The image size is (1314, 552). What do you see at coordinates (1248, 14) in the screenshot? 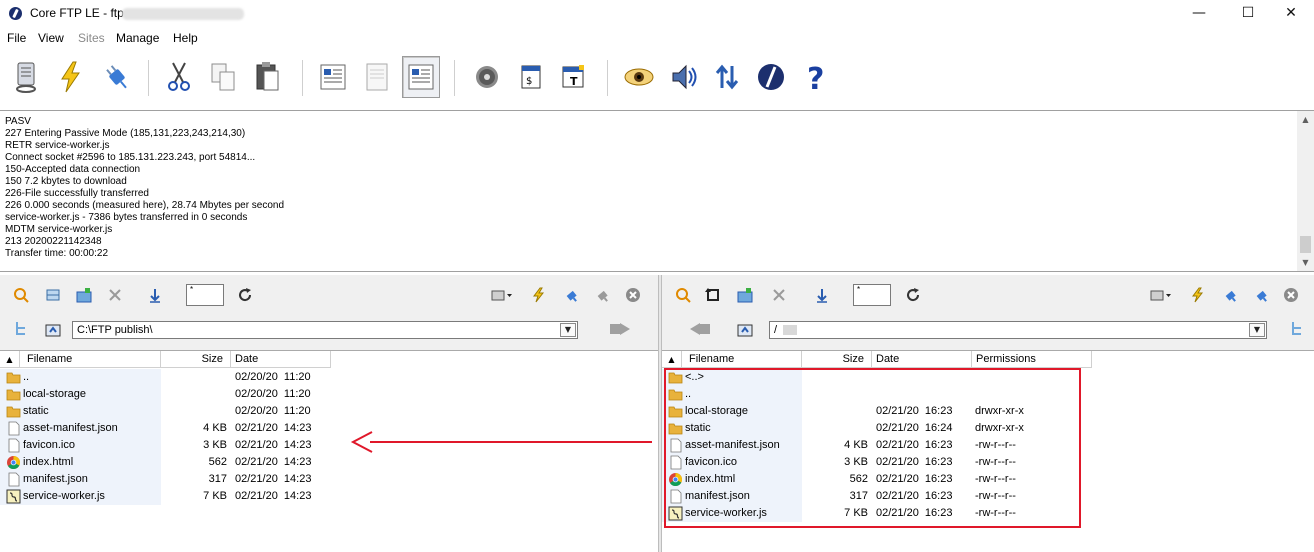
I see `maximize-button: ☐` at bounding box center [1248, 14].